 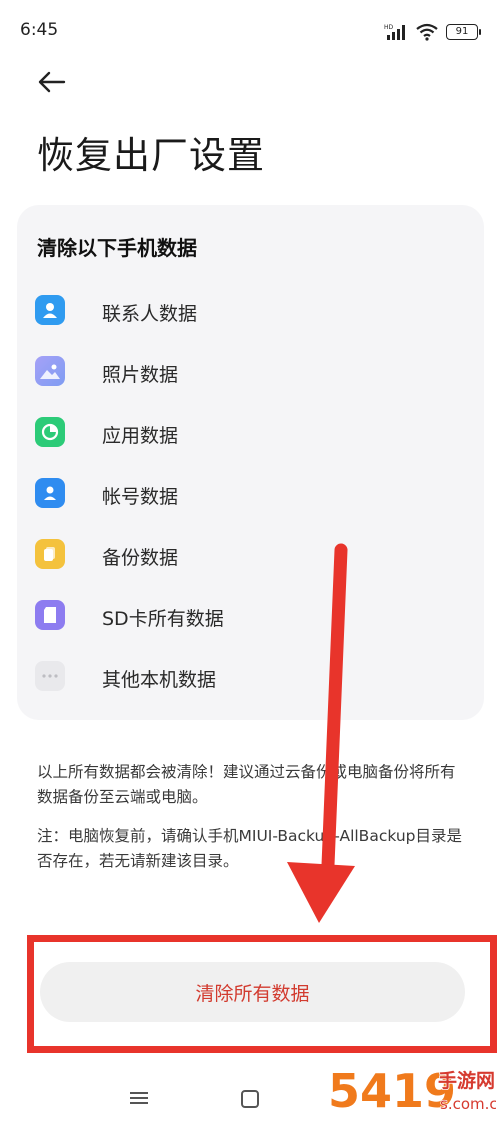 I want to click on svg-text: 手游网, so click(x=466, y=1080).